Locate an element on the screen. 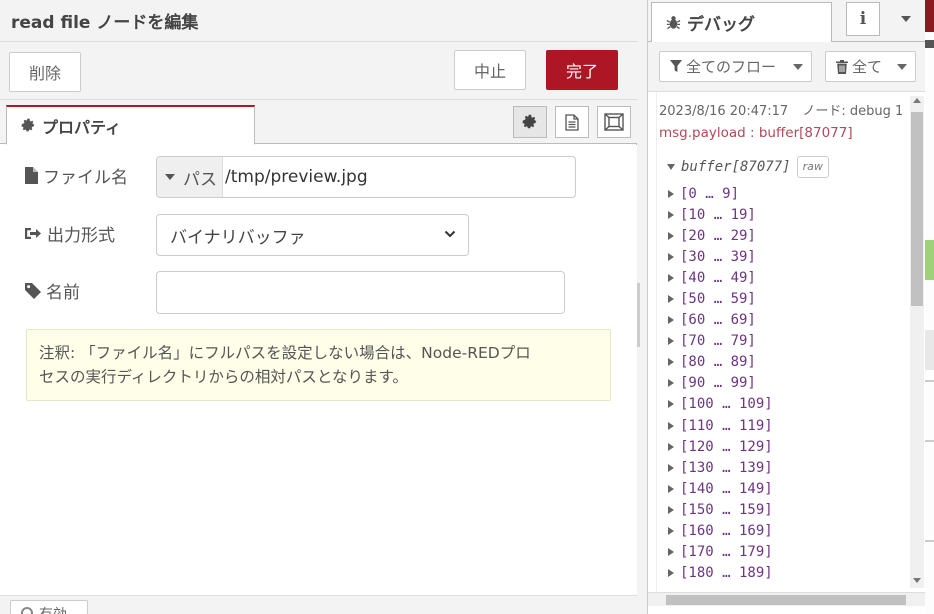  gear-icon is located at coordinates (529, 121).